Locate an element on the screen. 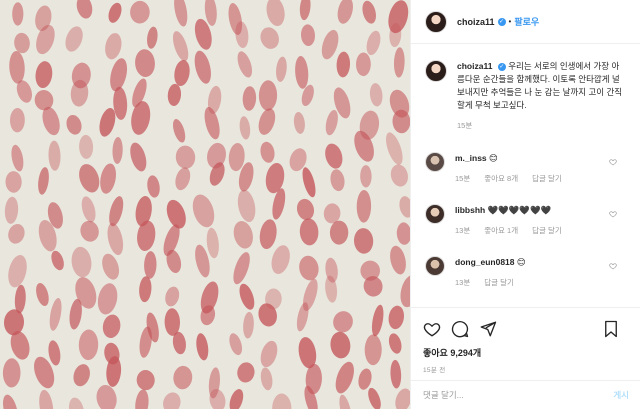 This screenshot has width=640, height=409. author-avatar is located at coordinates (436, 21).